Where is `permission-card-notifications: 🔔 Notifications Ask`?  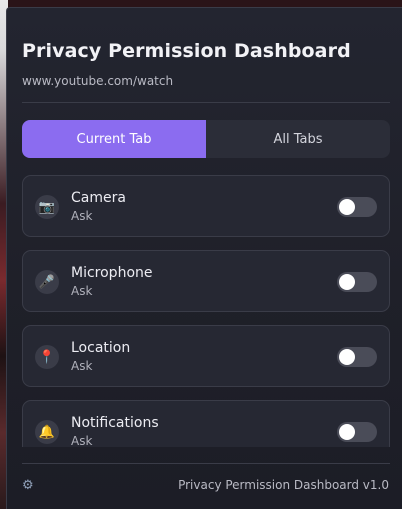 permission-card-notifications: 🔔 Notifications Ask is located at coordinates (206, 423).